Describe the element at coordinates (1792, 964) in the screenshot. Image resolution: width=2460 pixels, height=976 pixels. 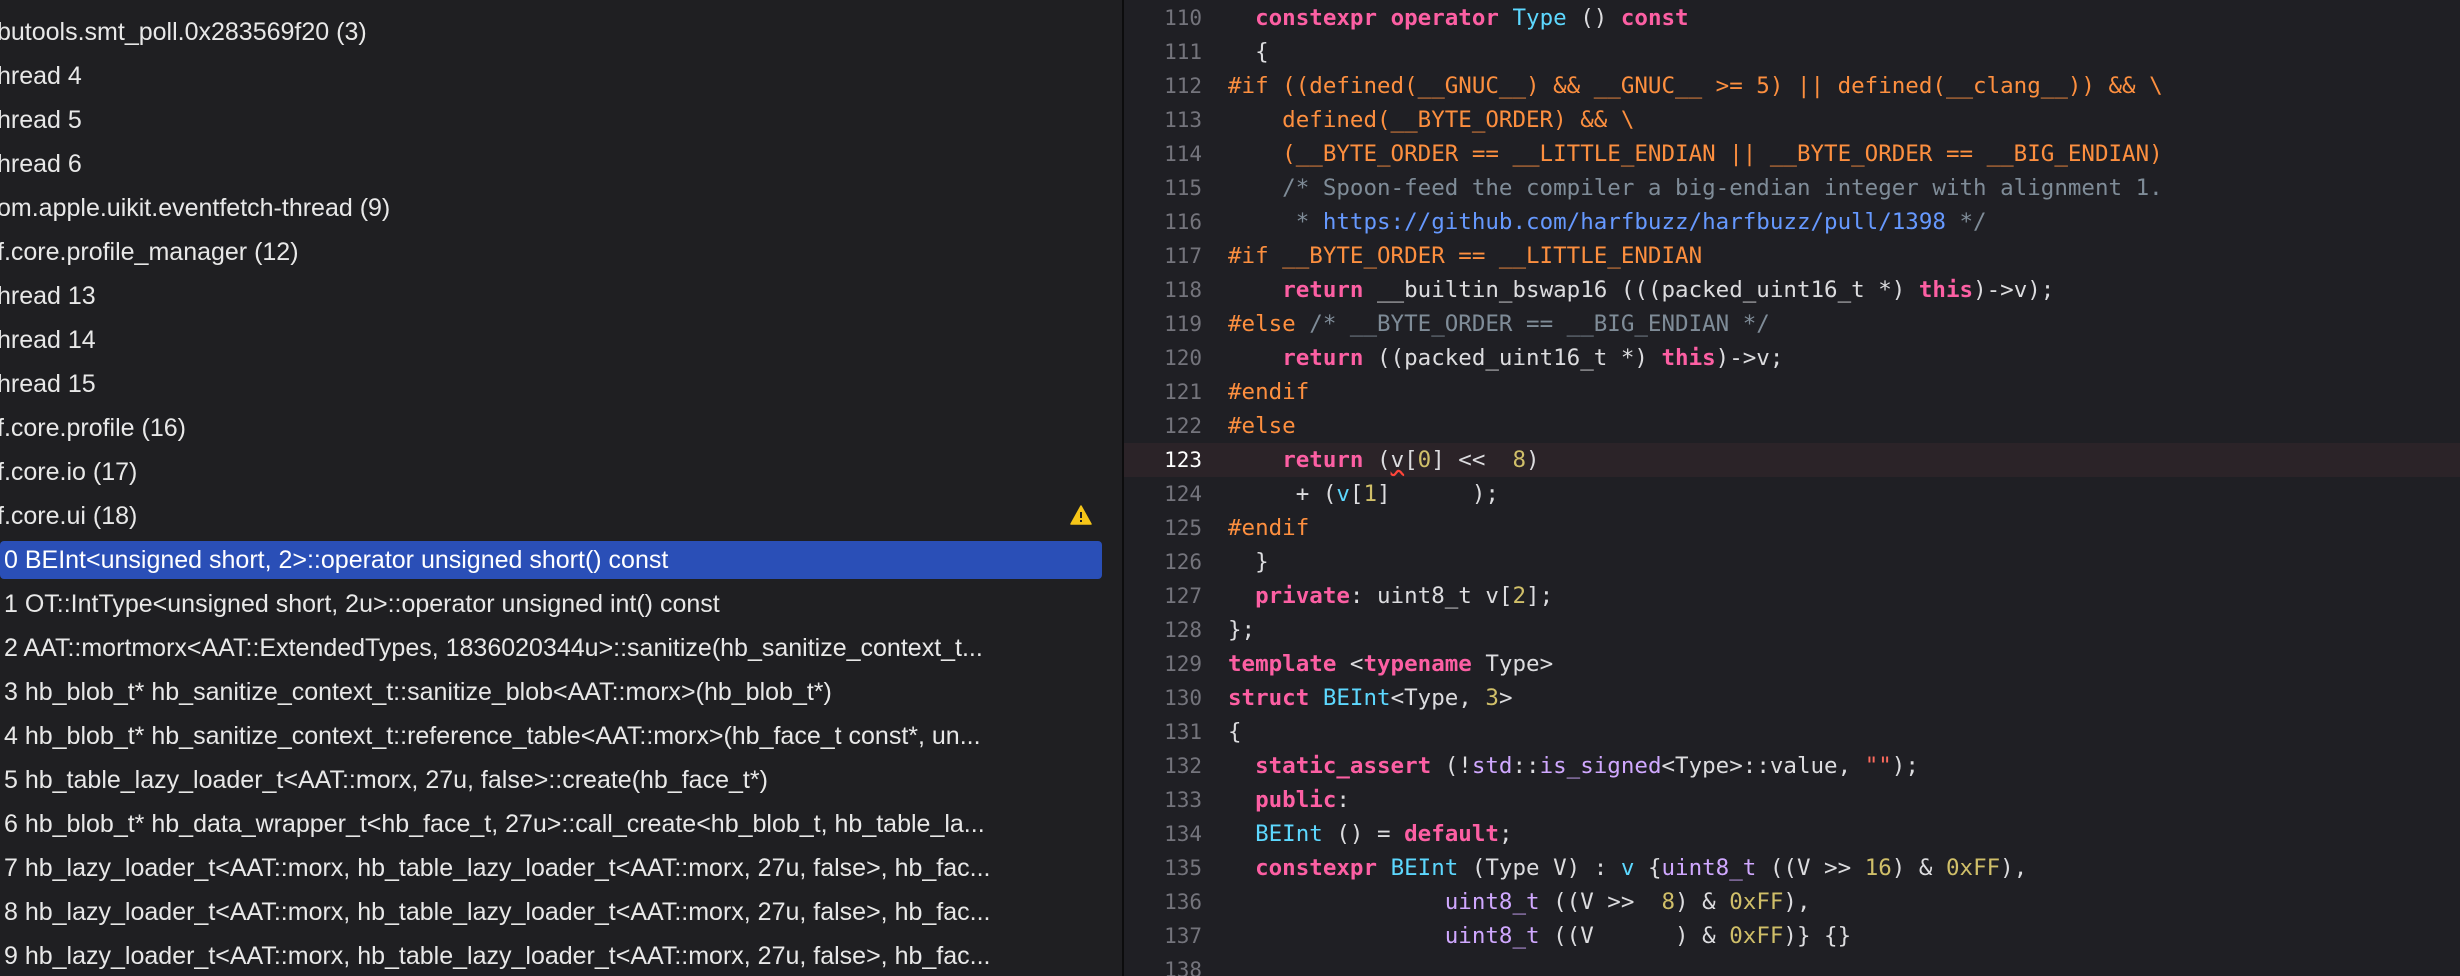
I see `code-line: 138` at that location.